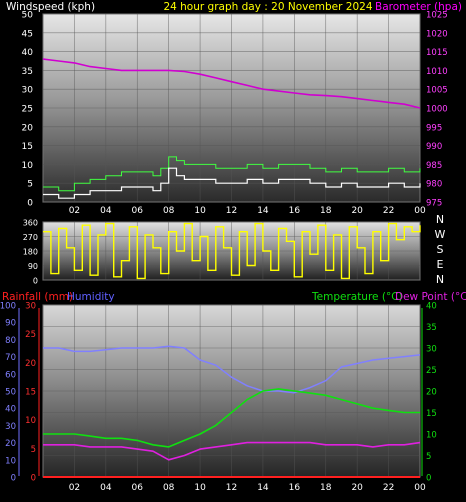 The height and width of the screenshot is (502, 466). Describe the element at coordinates (418, 7) in the screenshot. I see `barometer-axis-label: Barometer (hpa)` at that location.